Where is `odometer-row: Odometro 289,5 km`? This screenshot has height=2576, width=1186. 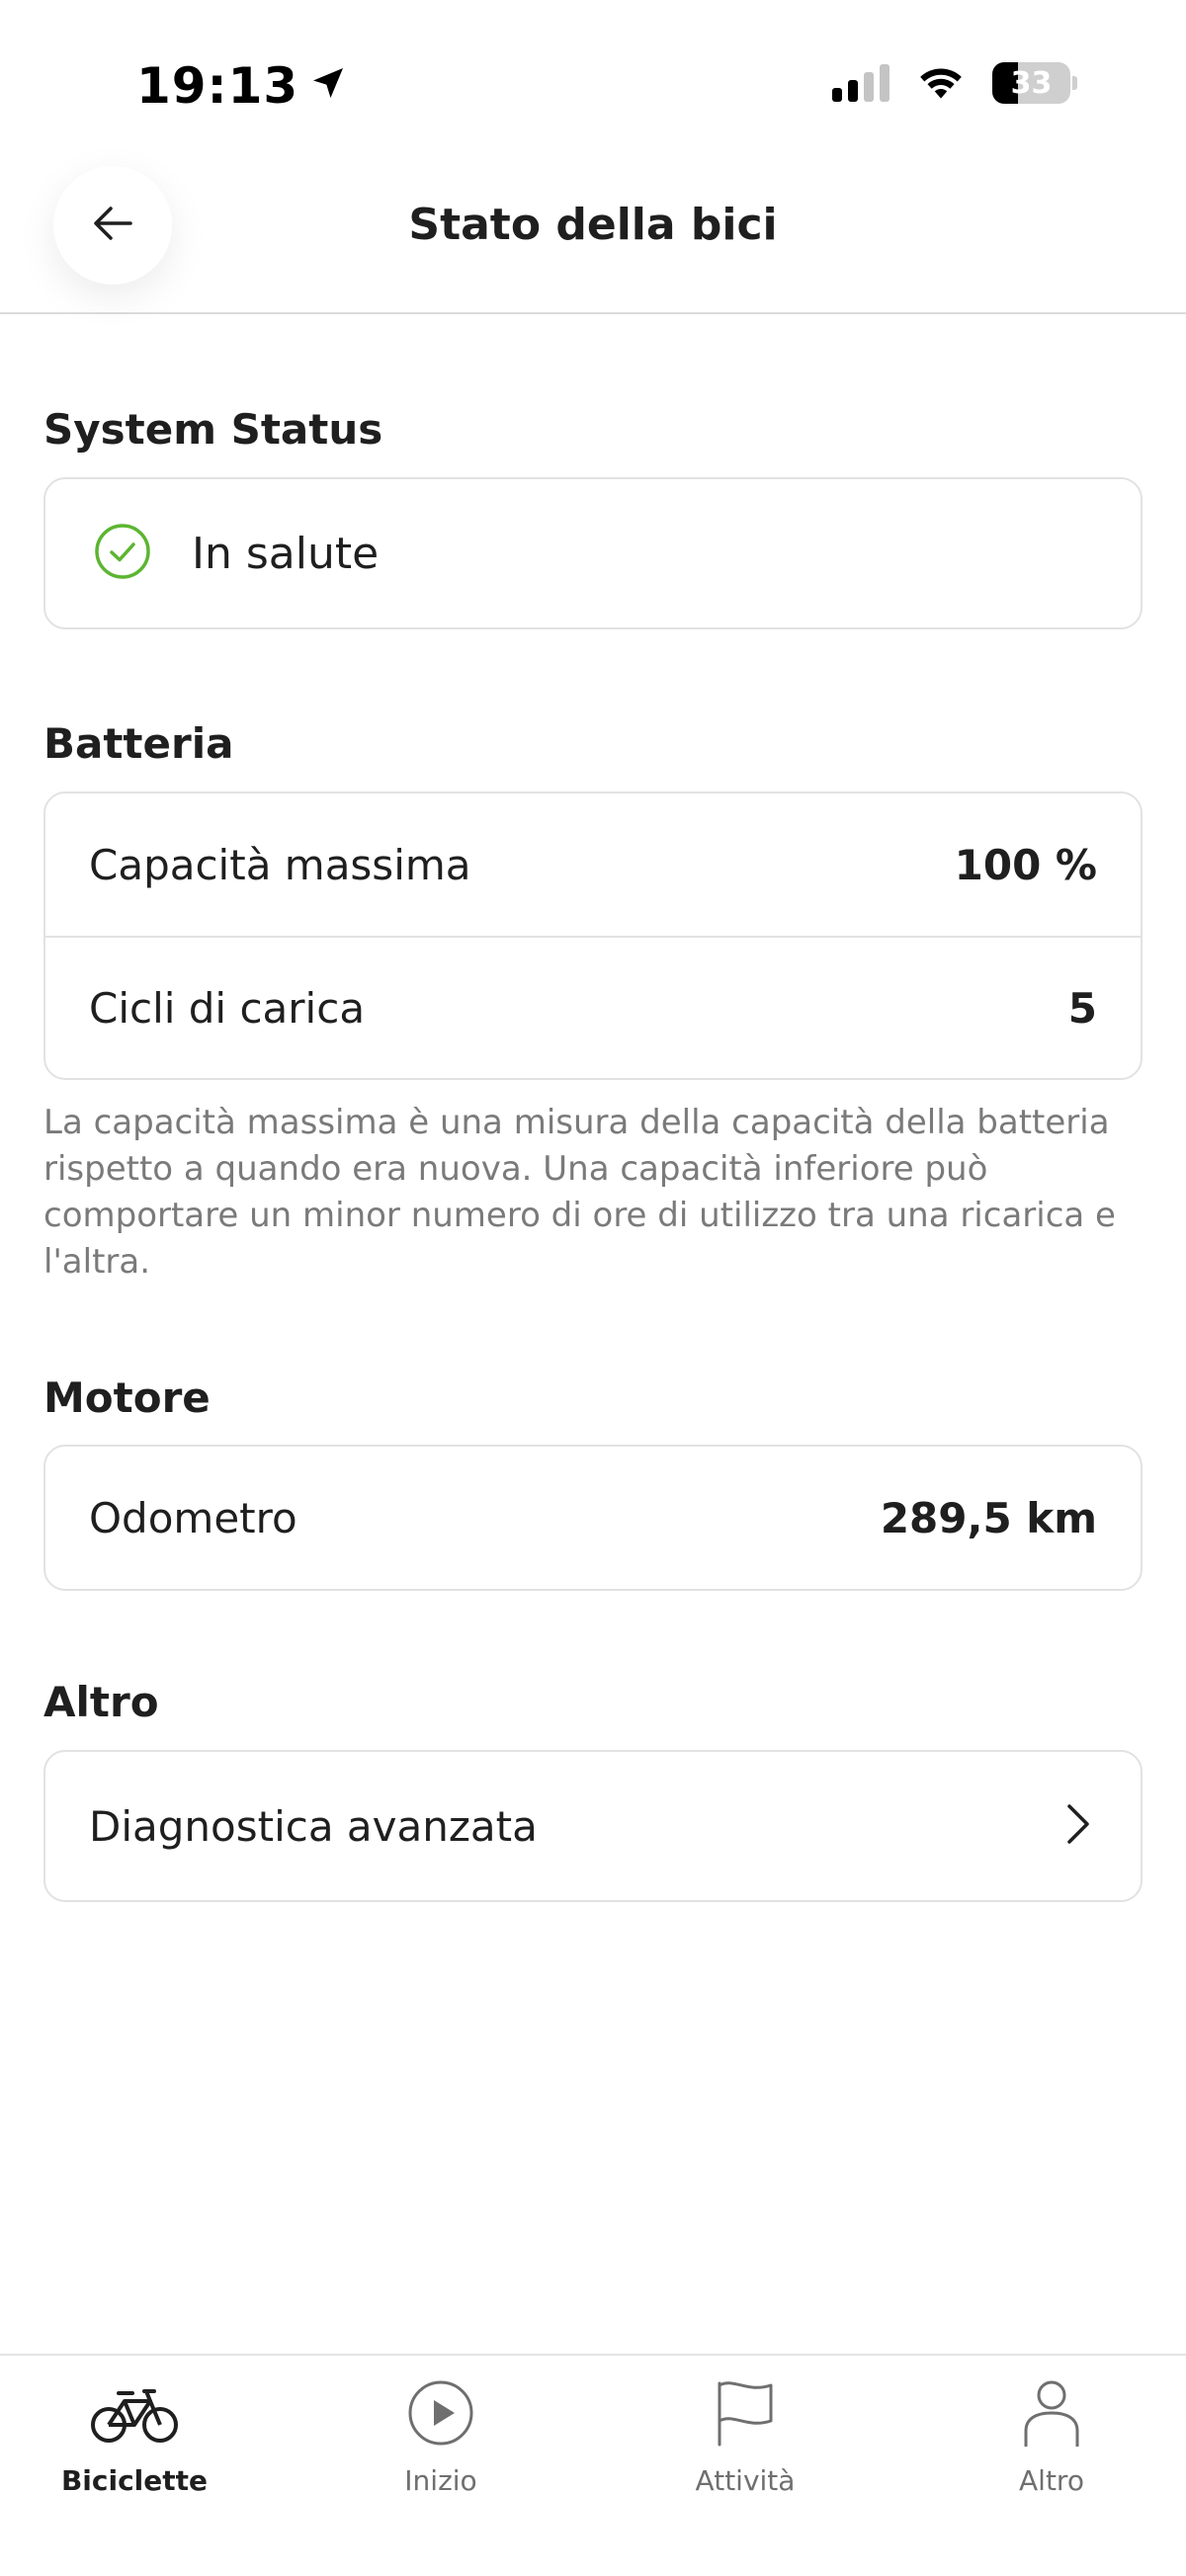
odometer-row: Odometro 289,5 km is located at coordinates (593, 1518).